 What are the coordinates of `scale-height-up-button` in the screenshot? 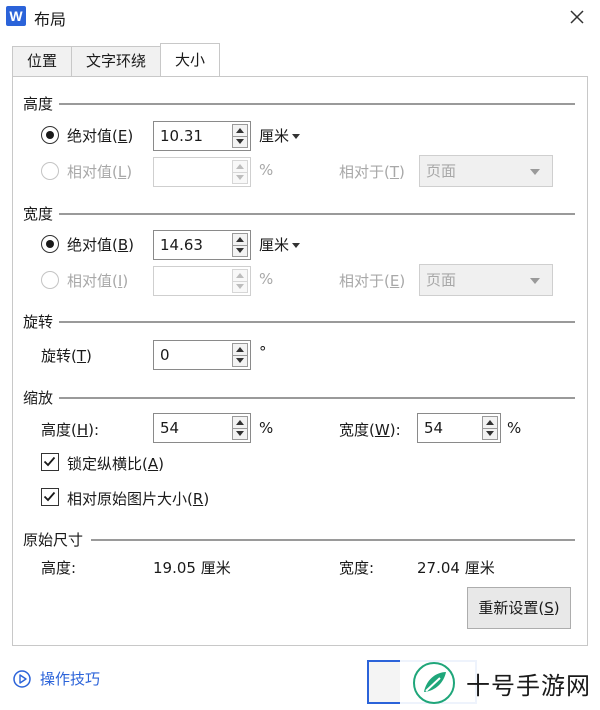 It's located at (240, 422).